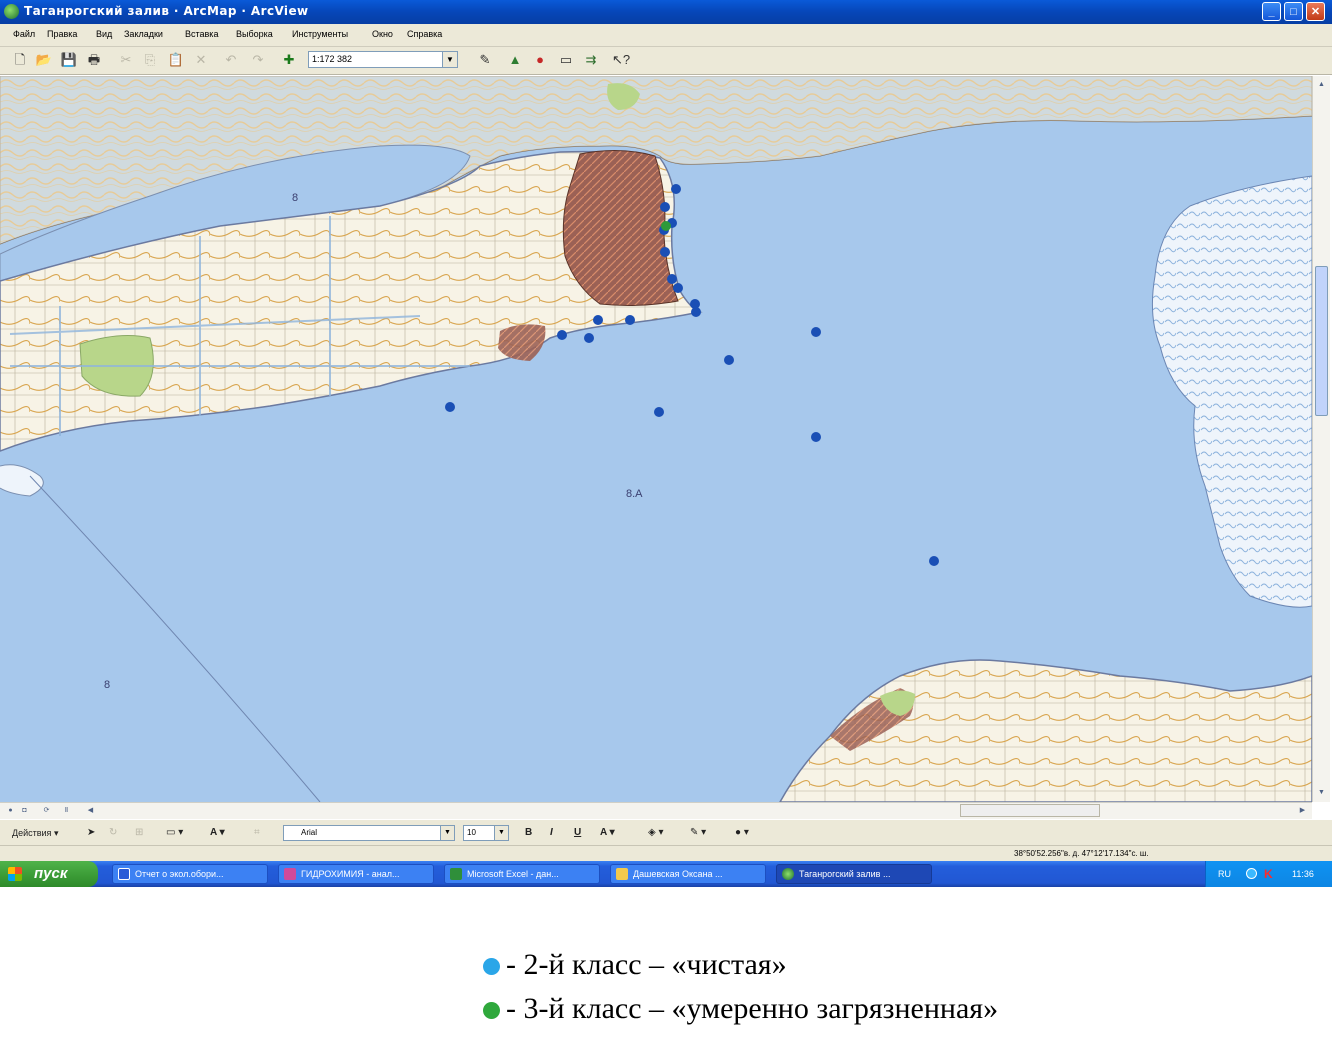 Image resolution: width=1332 pixels, height=1064 pixels. I want to click on rectangle-icon: ▭ ▾, so click(174, 833).